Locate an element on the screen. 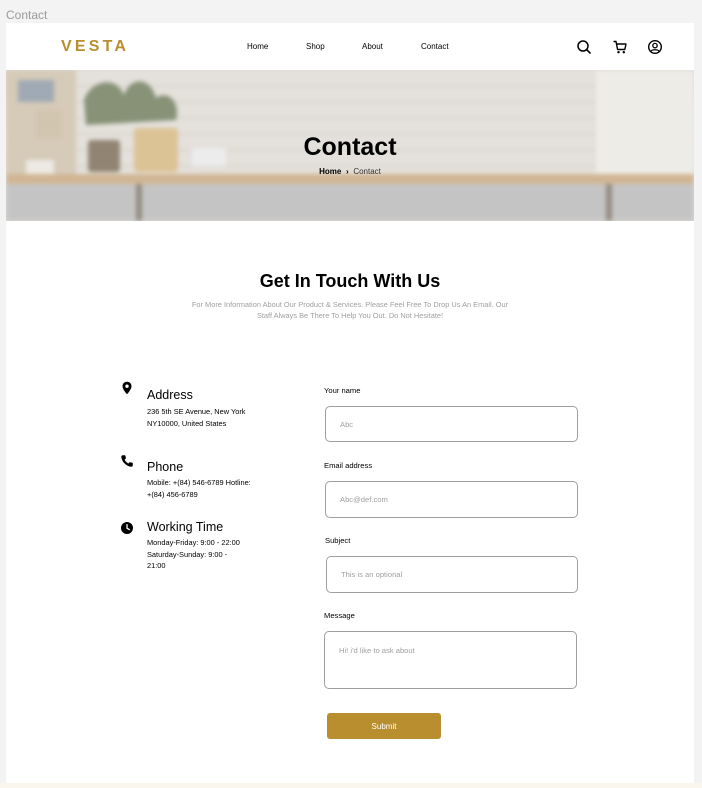  email-label: Email address is located at coordinates (348, 465).